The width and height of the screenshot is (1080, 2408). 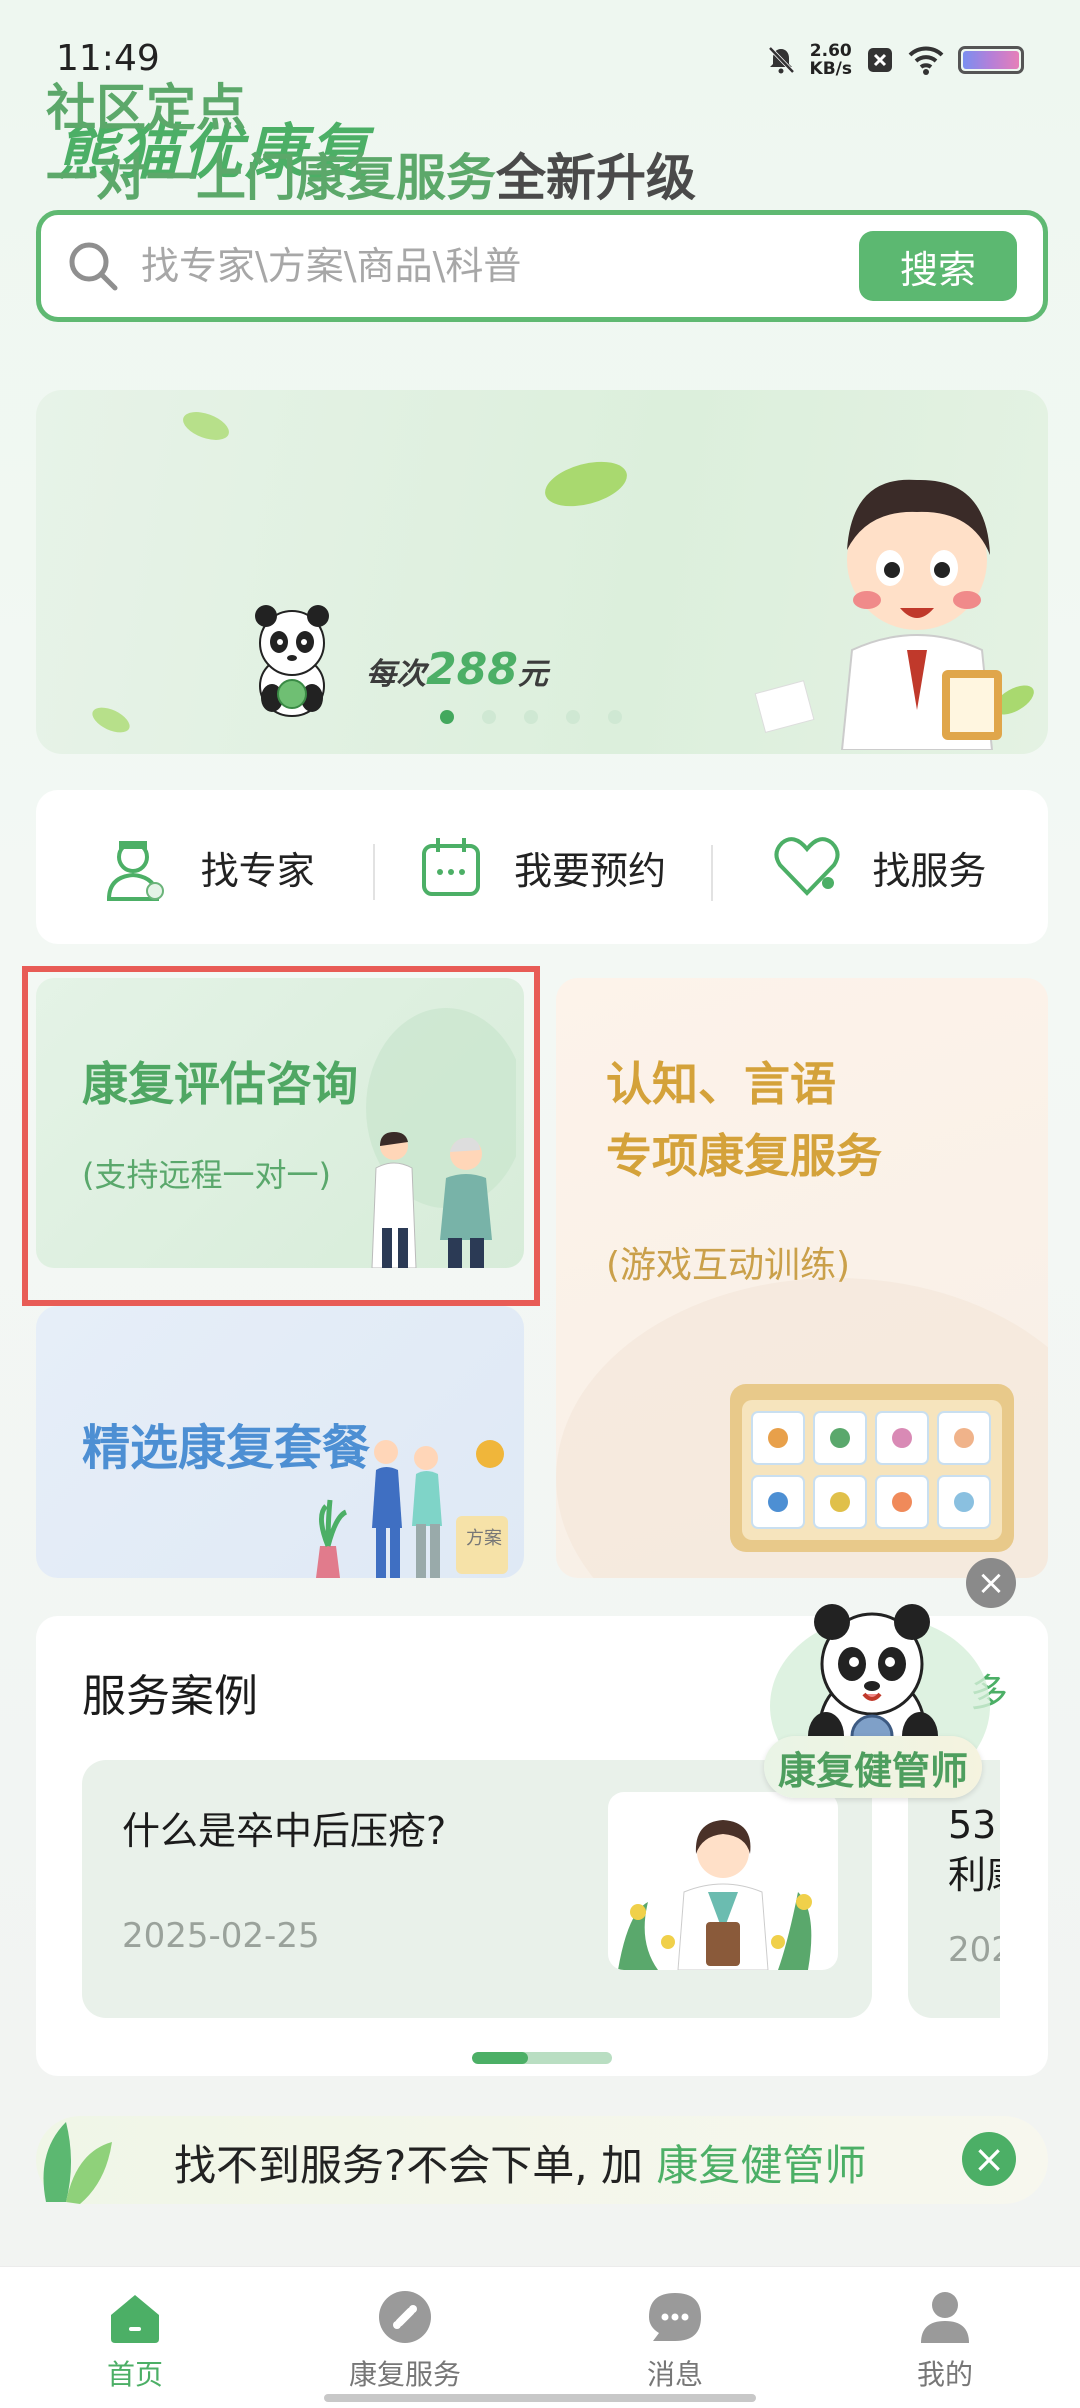 I want to click on banner-headline-2: 一对一上门康复服务全新升级, so click(x=371, y=174).